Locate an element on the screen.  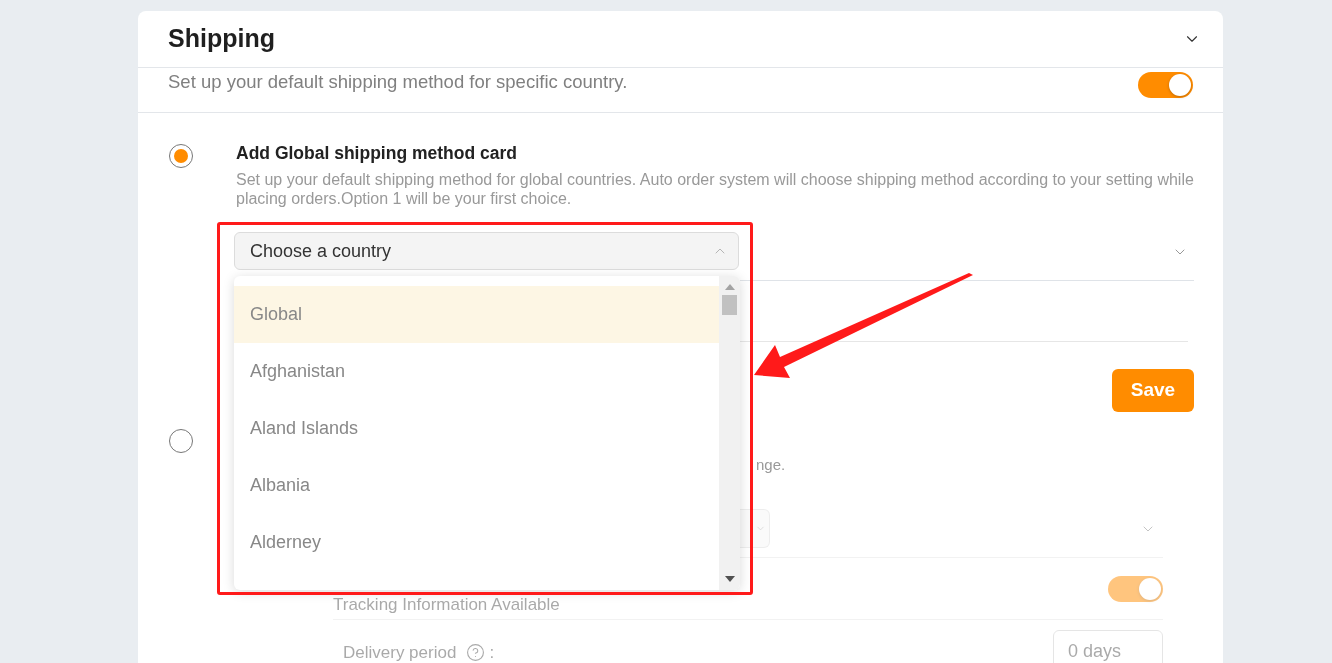
setting-description: Set up your default shipping method for specific country. is located at coordinates (398, 82).